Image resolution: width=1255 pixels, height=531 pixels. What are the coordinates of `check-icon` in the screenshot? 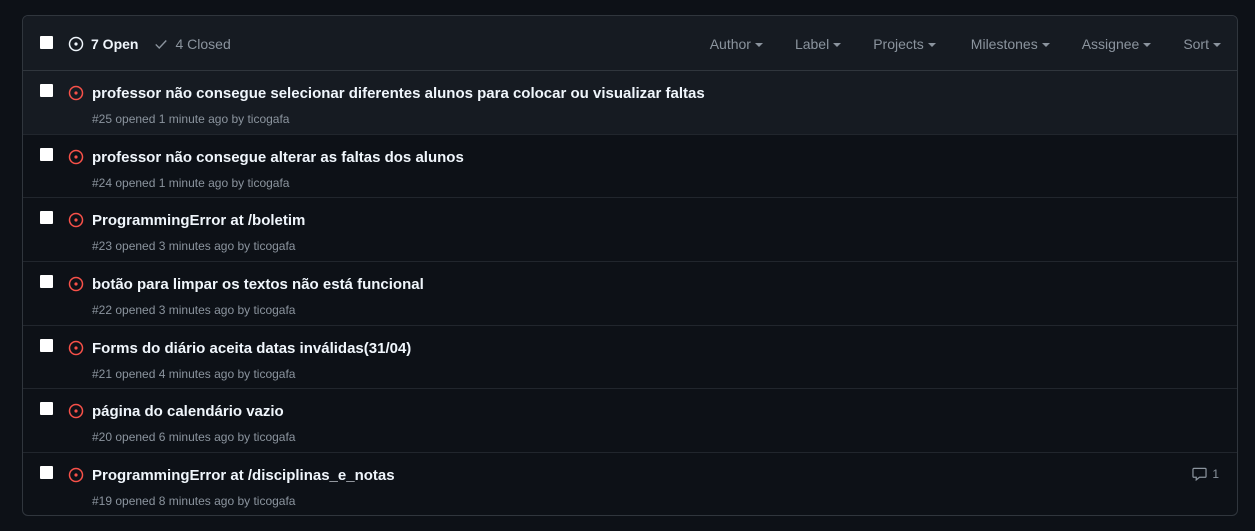 It's located at (161, 44).